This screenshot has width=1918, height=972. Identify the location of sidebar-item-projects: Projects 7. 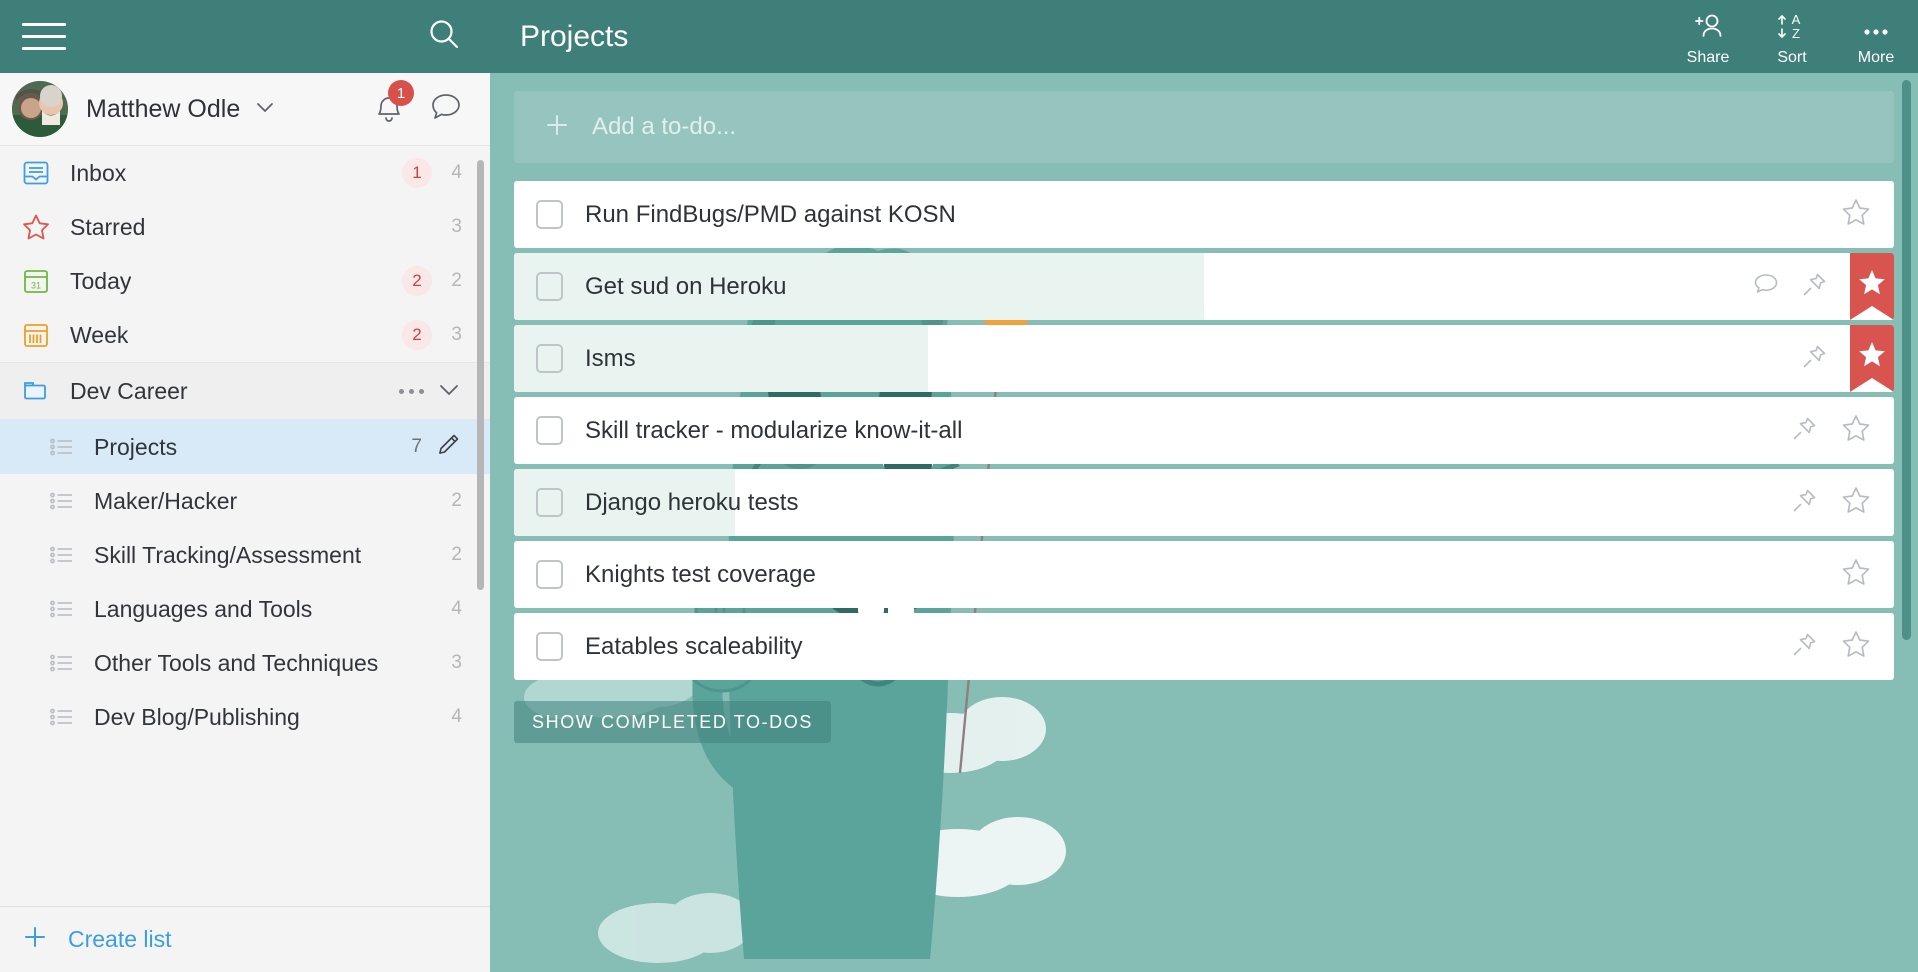
(245, 447).